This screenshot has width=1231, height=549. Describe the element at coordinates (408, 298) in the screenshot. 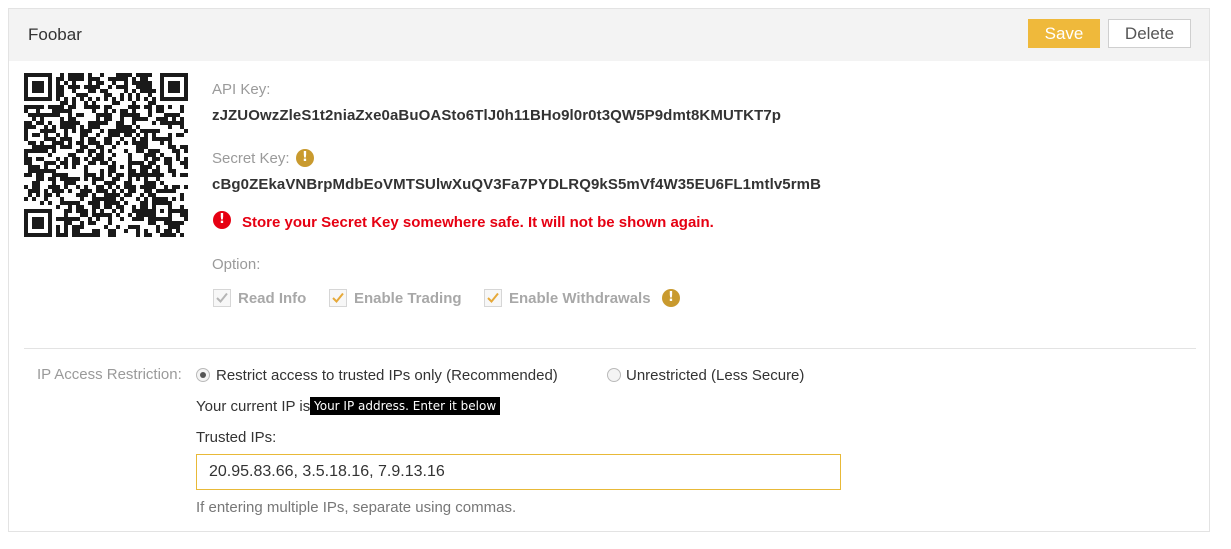

I see `enable-trading-label: Enable Trading` at that location.